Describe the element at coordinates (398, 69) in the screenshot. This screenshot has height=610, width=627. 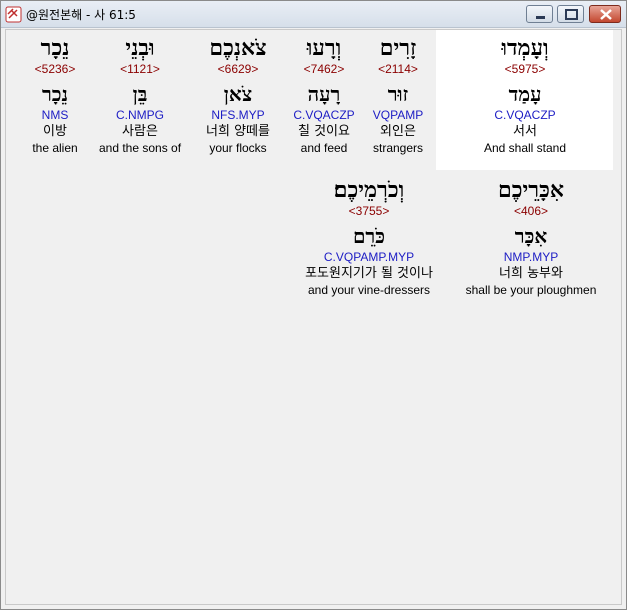
I see `strong-number: <2114>` at that location.